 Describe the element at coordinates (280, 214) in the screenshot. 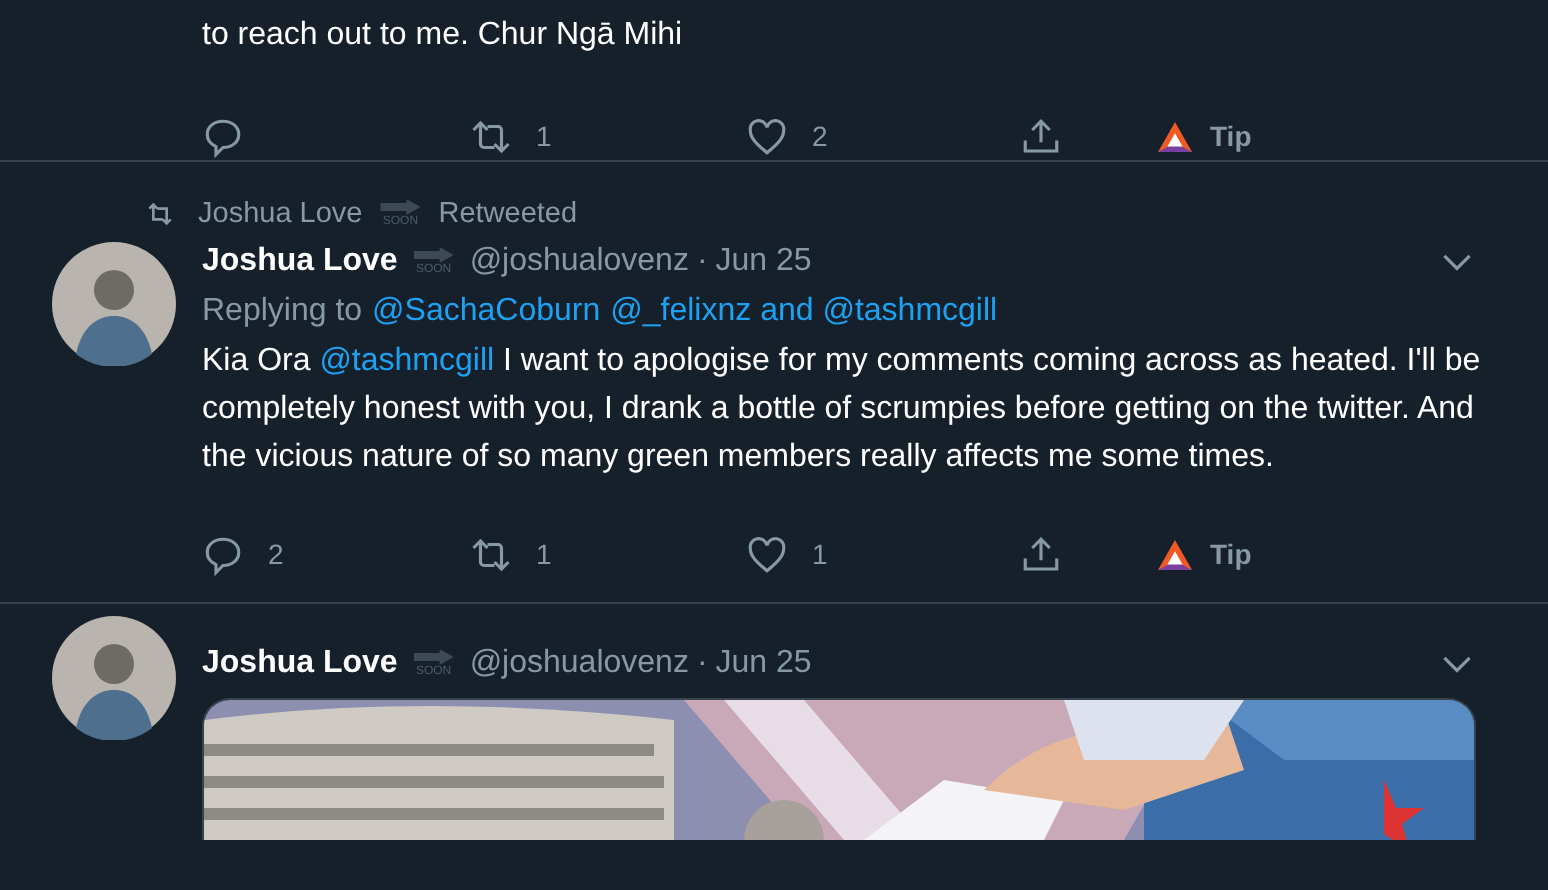

I see `retweeter-name: Joshua Love` at that location.